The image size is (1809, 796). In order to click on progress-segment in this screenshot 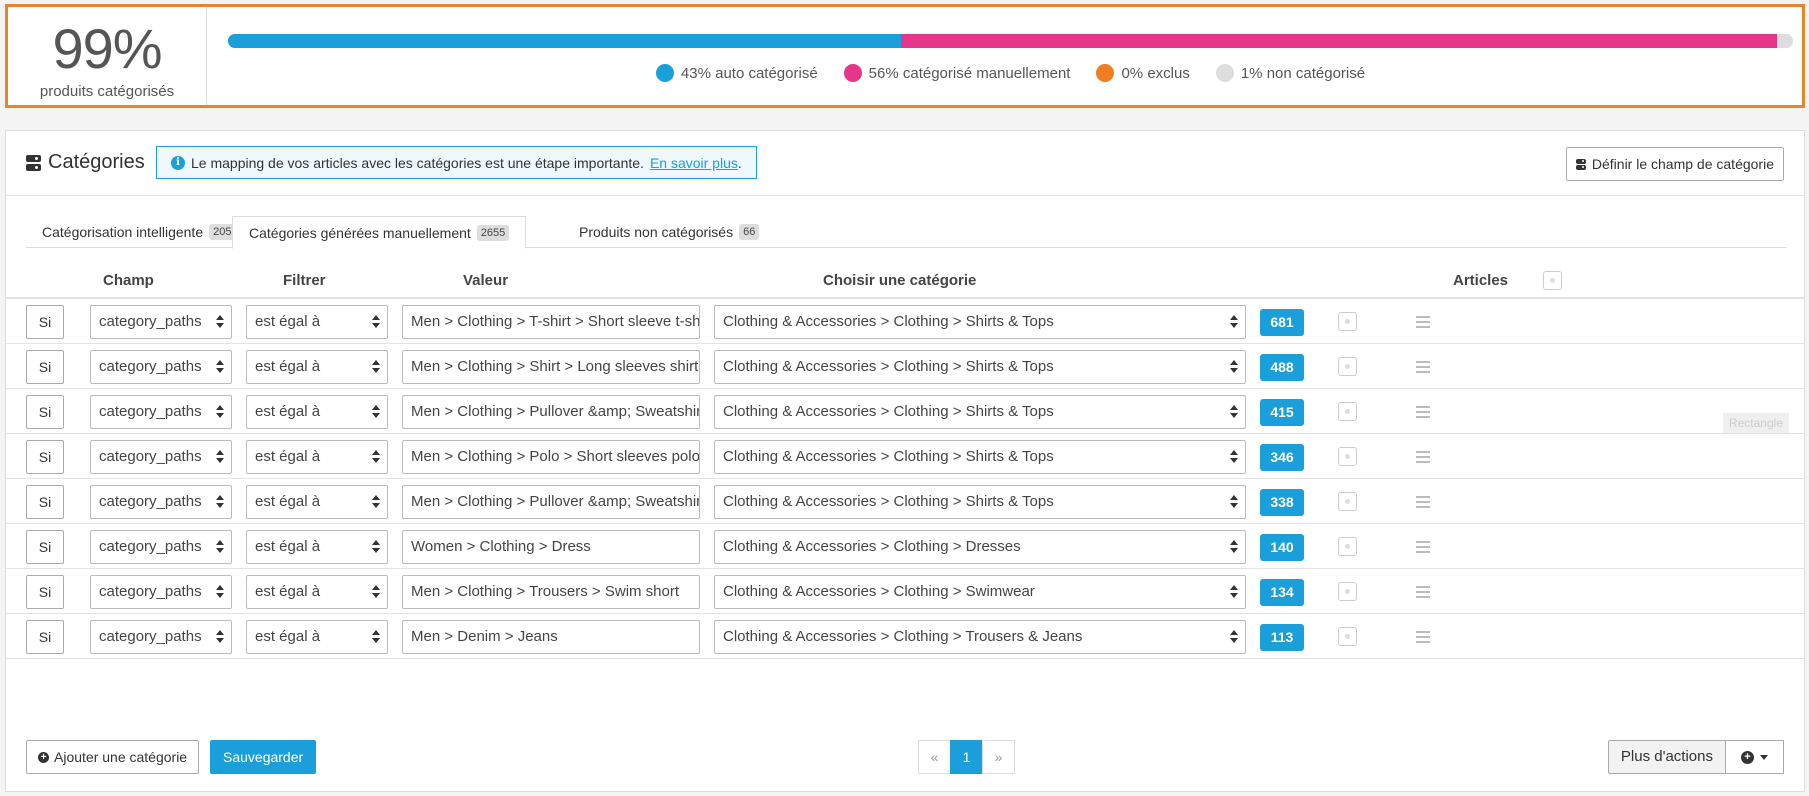, I will do `click(1785, 41)`.